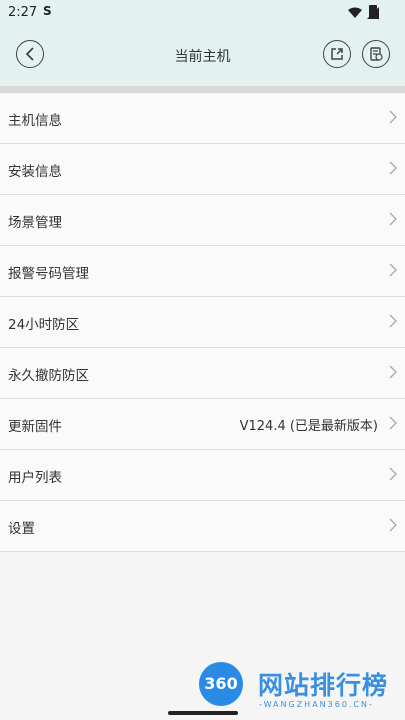  What do you see at coordinates (202, 169) in the screenshot?
I see `menu-item-install-info: 安装信息` at bounding box center [202, 169].